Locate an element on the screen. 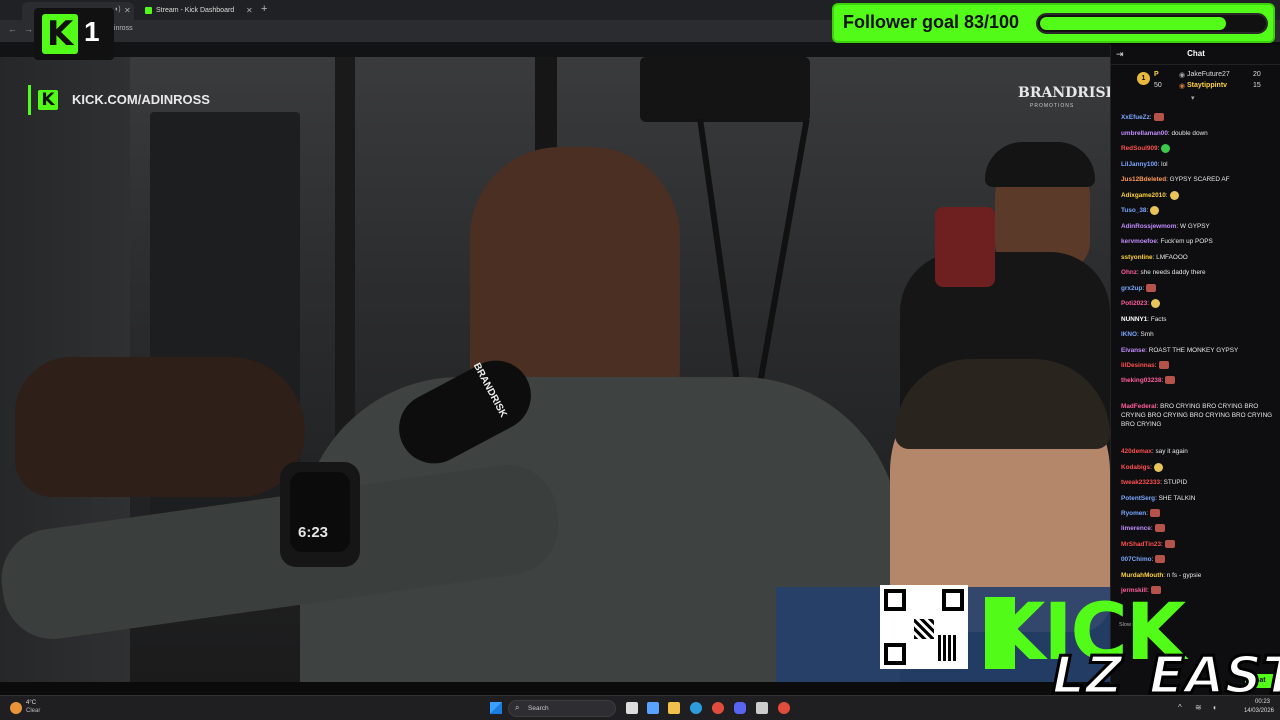 This screenshot has height=720, width=1280. chat-username: RedSoul909 is located at coordinates (1139, 148).